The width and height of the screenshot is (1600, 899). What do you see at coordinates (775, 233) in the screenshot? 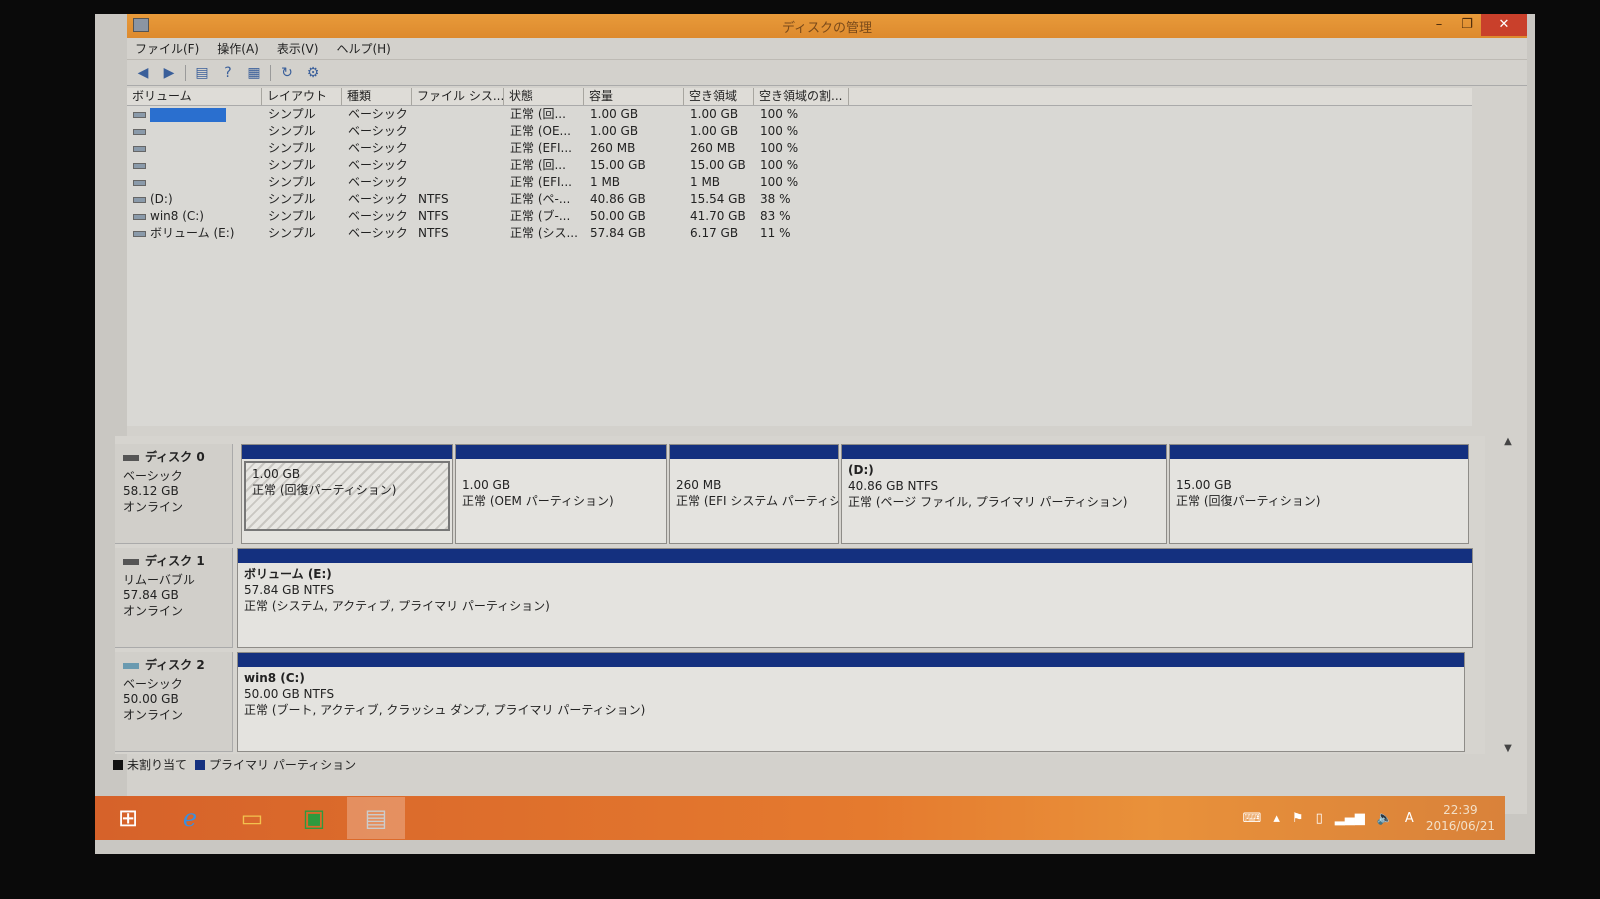
I see `table-cell-pct: 11 %` at bounding box center [775, 233].